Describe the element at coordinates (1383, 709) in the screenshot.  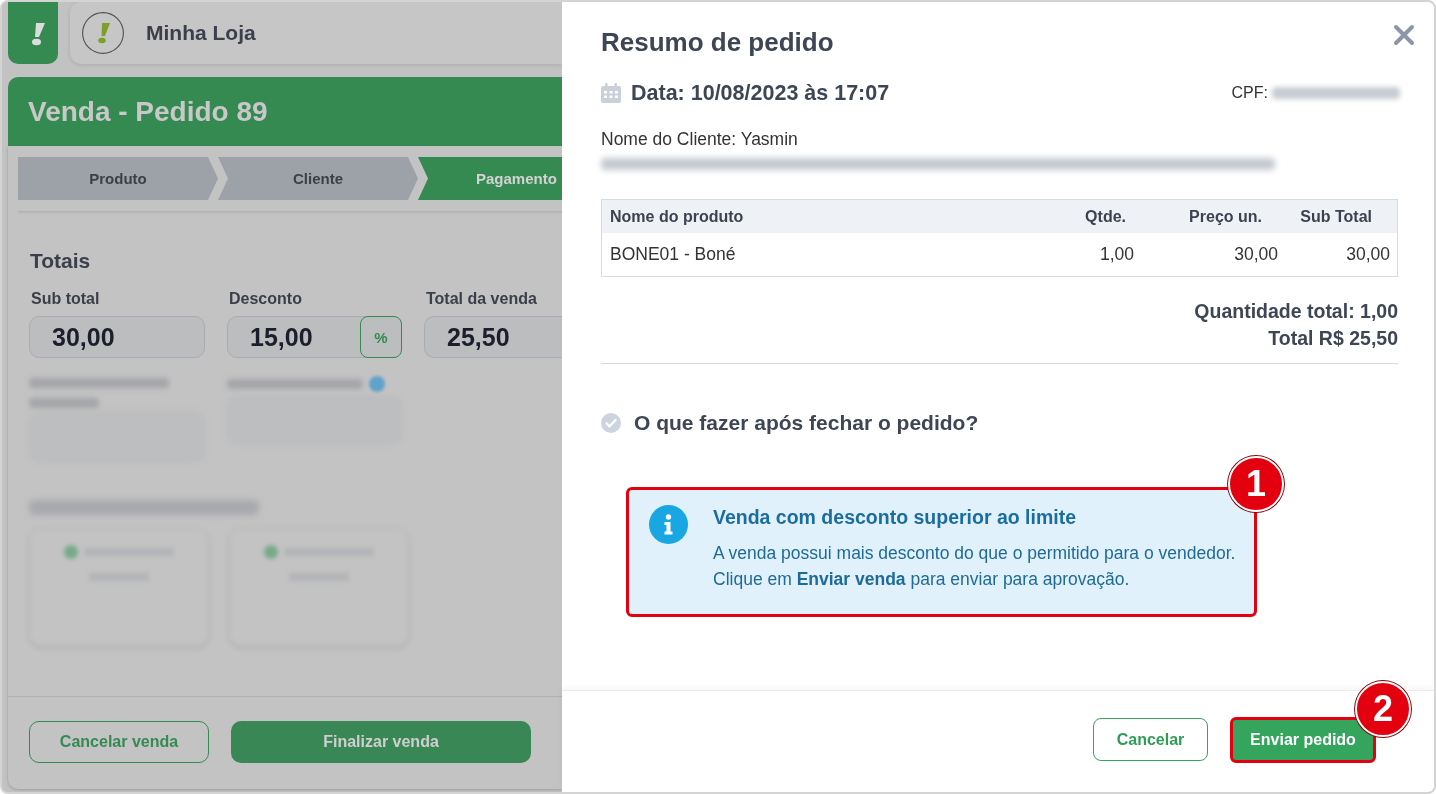
I see `annotation-marker: 2` at that location.